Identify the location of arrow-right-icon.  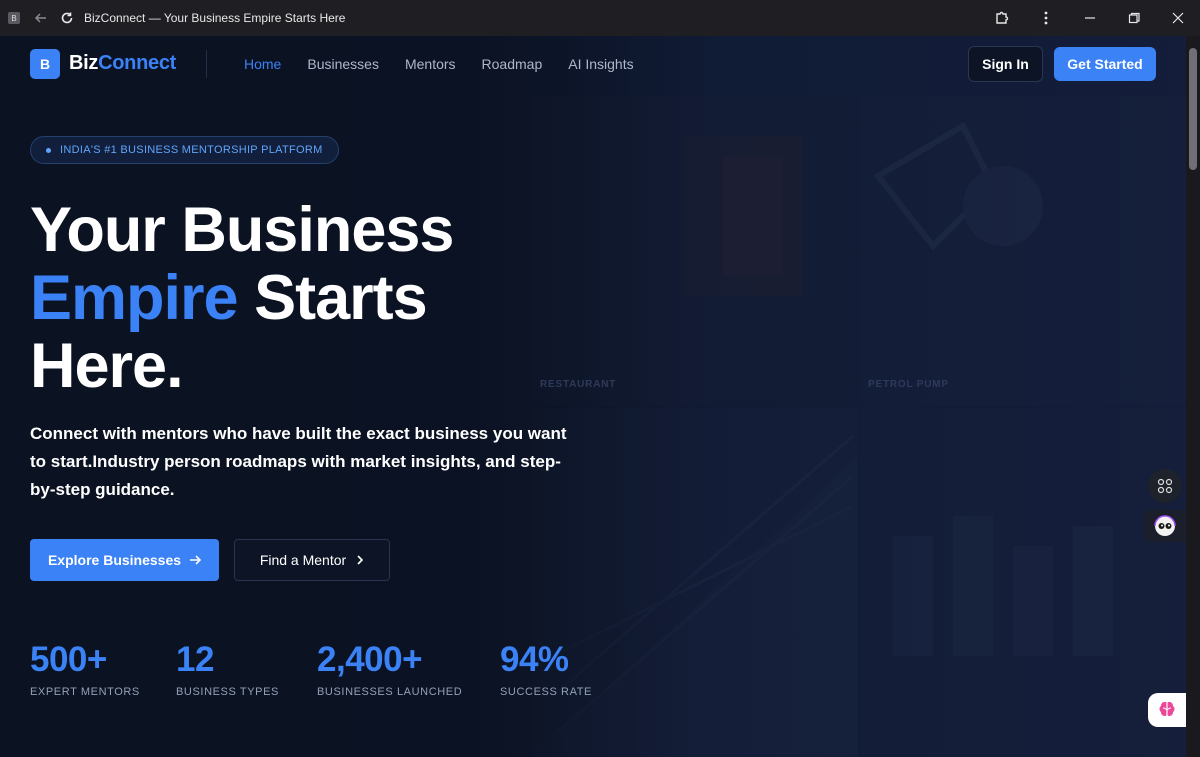
(196, 560).